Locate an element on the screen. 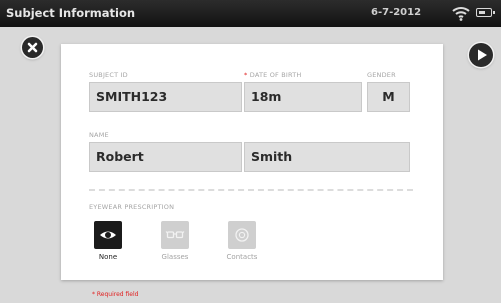 The image size is (501, 303). close-icon is located at coordinates (32, 47).